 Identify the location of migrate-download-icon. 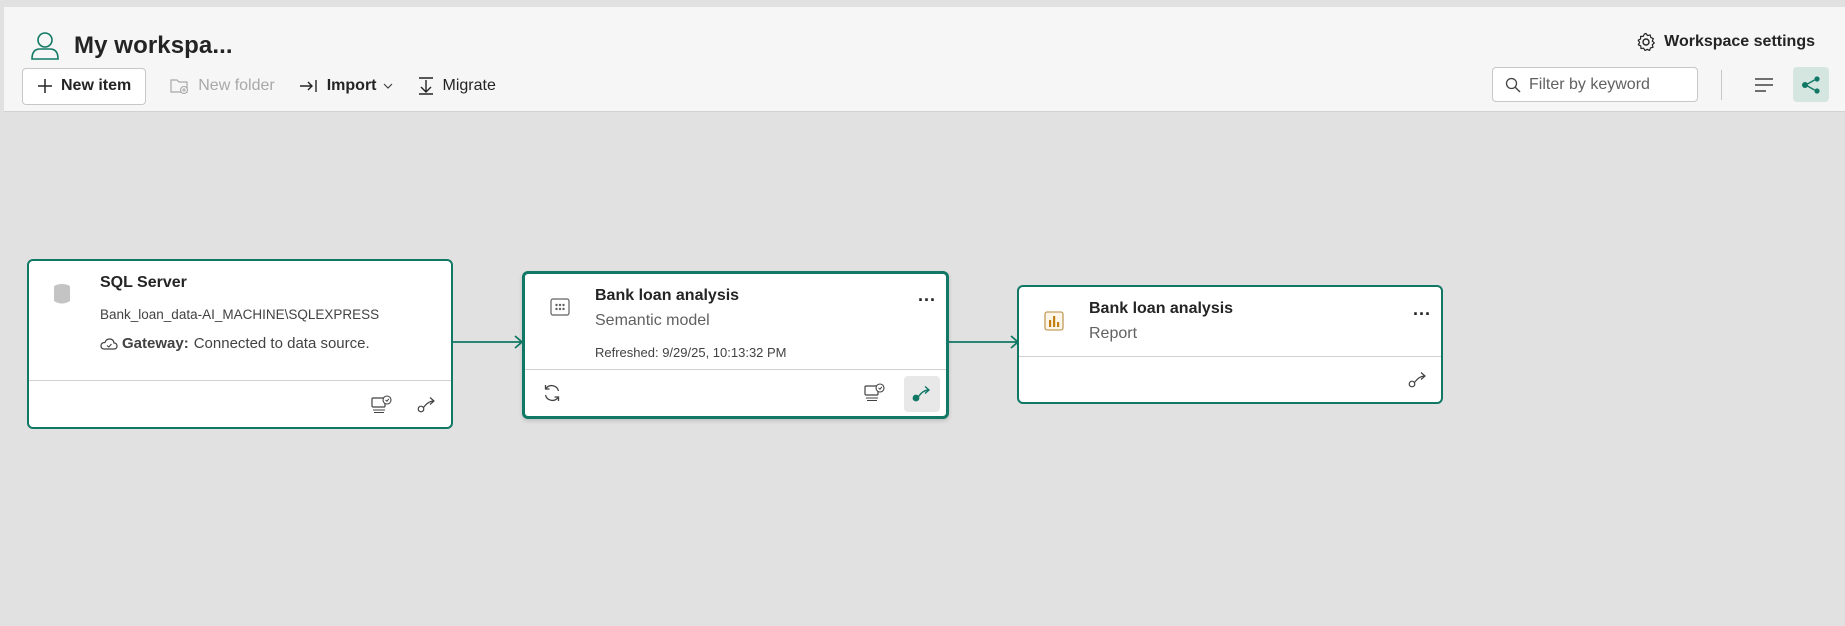
(425, 86).